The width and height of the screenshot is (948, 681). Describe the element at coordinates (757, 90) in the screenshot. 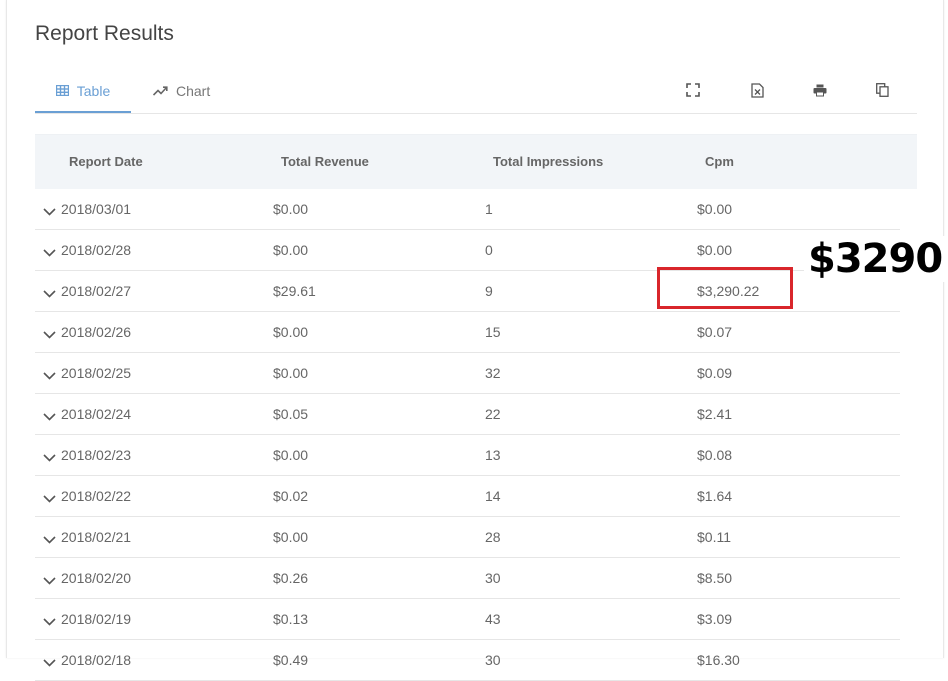

I see `excel-export-icon` at that location.